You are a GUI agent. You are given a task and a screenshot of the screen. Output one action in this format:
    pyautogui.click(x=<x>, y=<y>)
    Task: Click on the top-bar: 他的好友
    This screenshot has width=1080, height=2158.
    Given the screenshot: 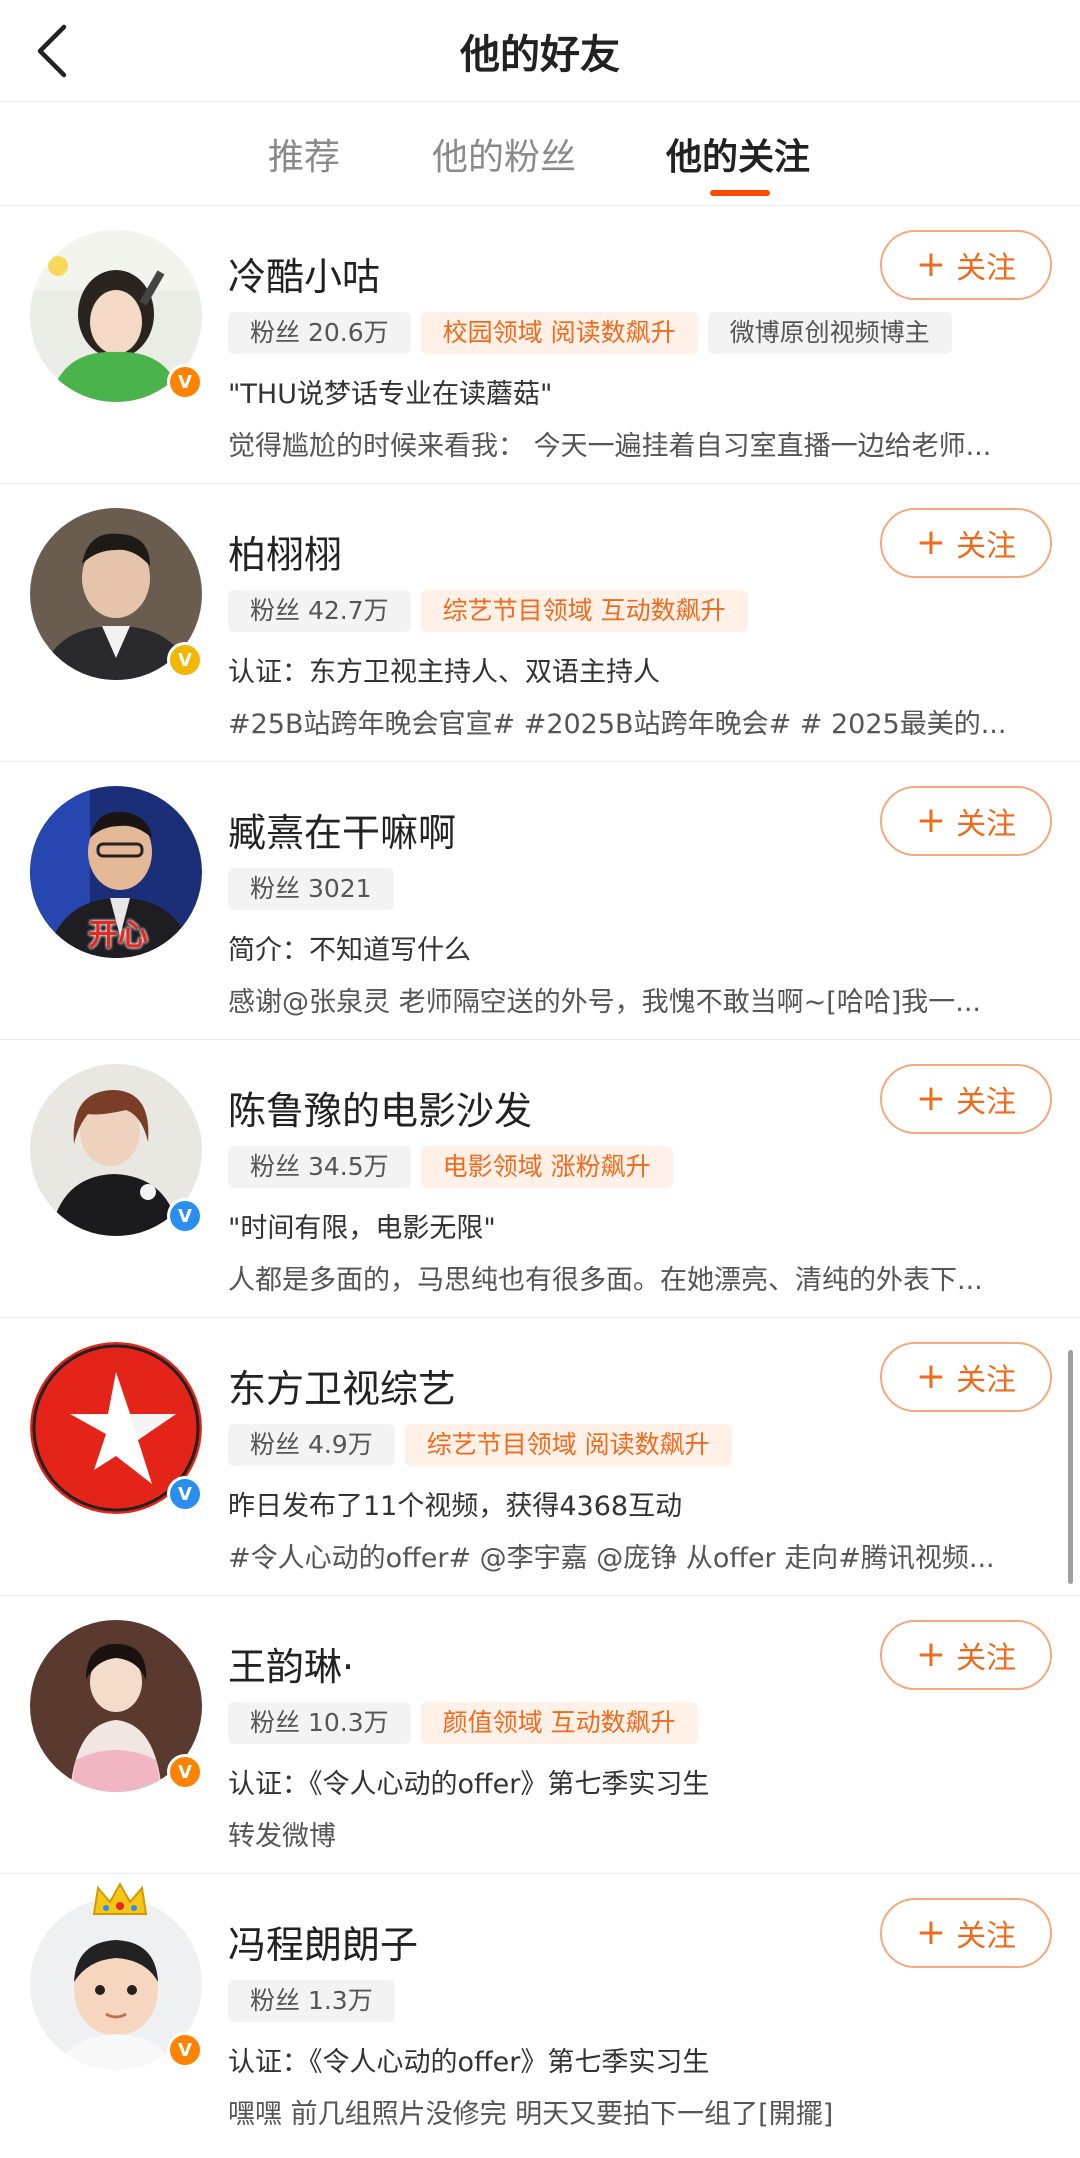 What is the action you would take?
    pyautogui.click(x=540, y=51)
    